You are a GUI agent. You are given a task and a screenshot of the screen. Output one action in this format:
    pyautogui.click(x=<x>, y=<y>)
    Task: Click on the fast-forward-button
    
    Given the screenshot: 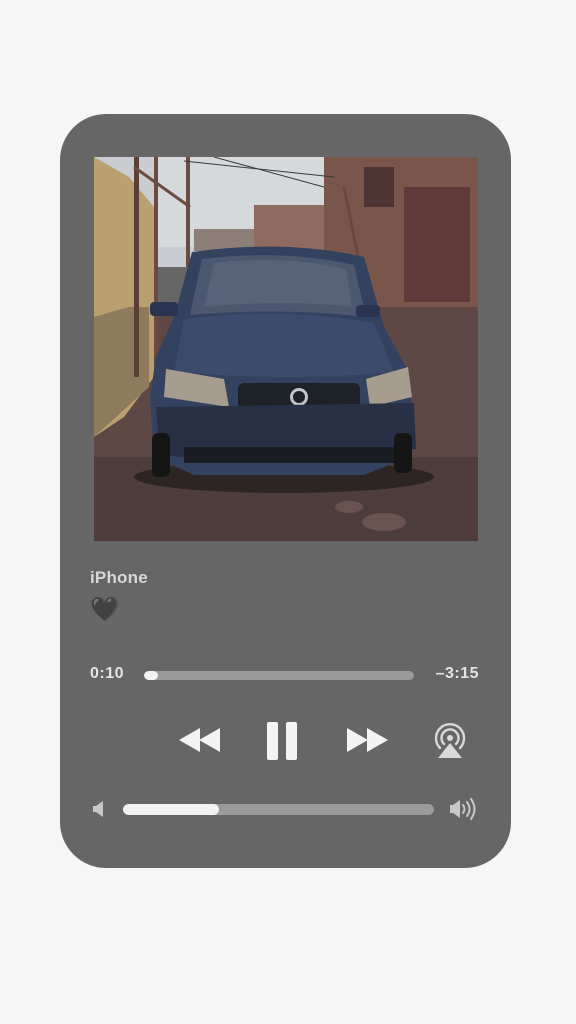 What is the action you would take?
    pyautogui.click(x=367, y=742)
    